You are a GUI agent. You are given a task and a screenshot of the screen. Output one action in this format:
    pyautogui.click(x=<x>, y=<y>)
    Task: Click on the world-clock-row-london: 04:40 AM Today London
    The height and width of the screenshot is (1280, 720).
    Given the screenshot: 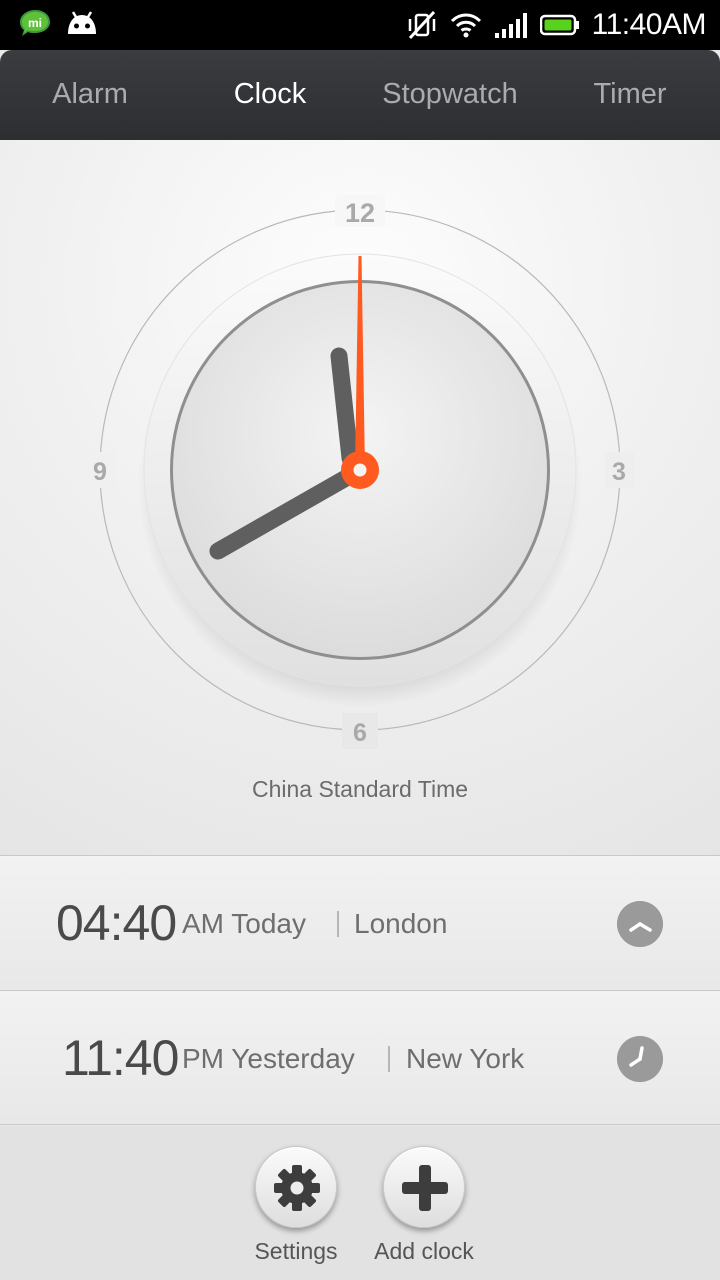 What is the action you would take?
    pyautogui.click(x=360, y=922)
    